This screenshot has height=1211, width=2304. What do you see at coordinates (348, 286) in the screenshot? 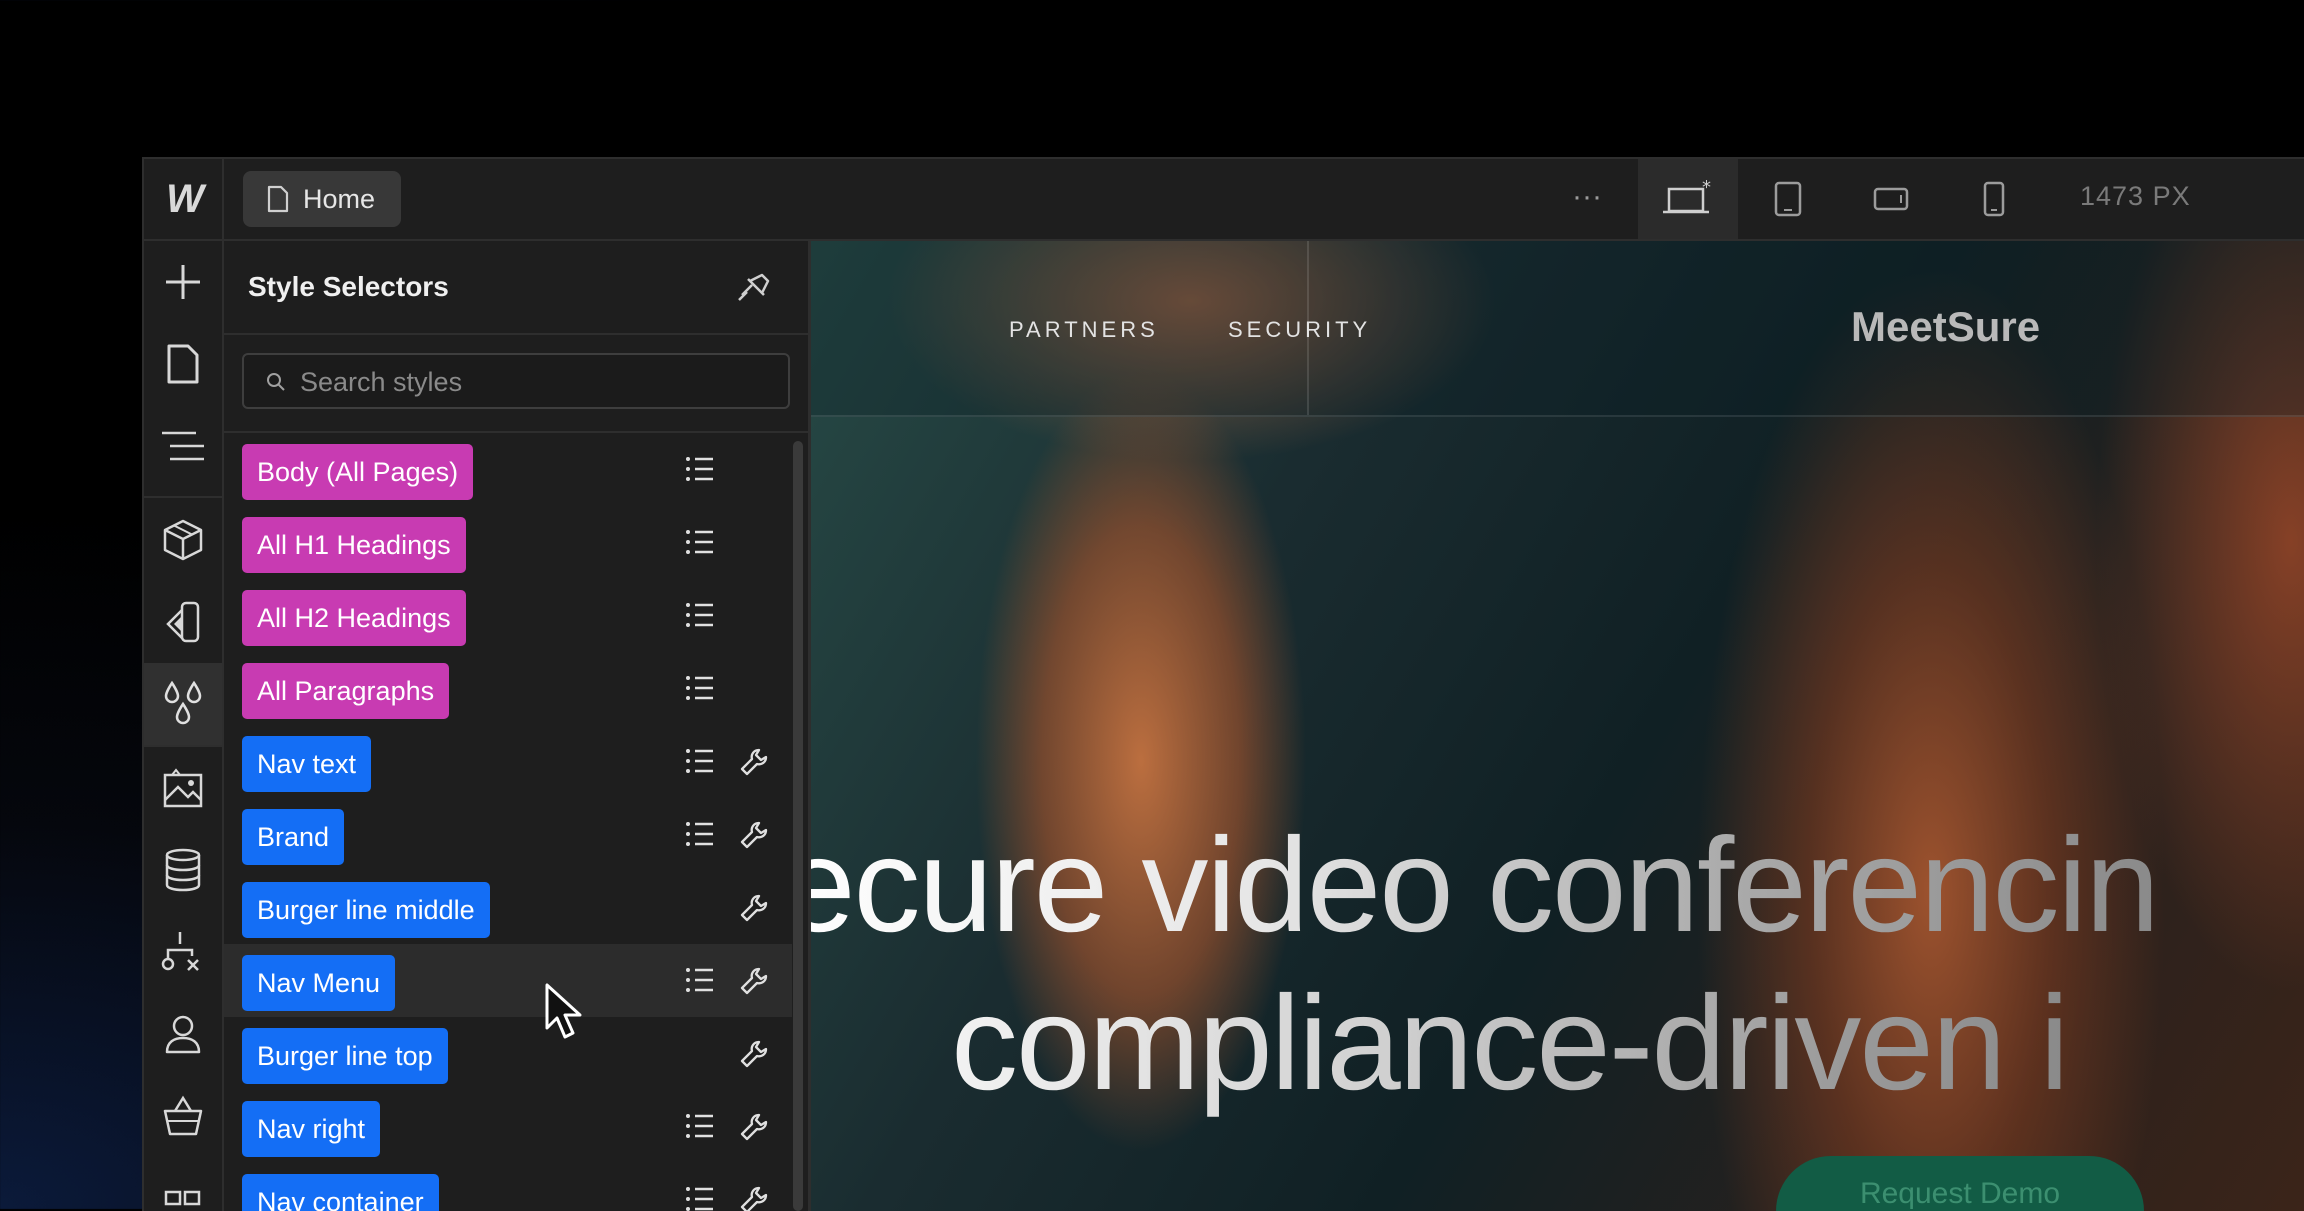
I see `panel-title: Style Selectors` at bounding box center [348, 286].